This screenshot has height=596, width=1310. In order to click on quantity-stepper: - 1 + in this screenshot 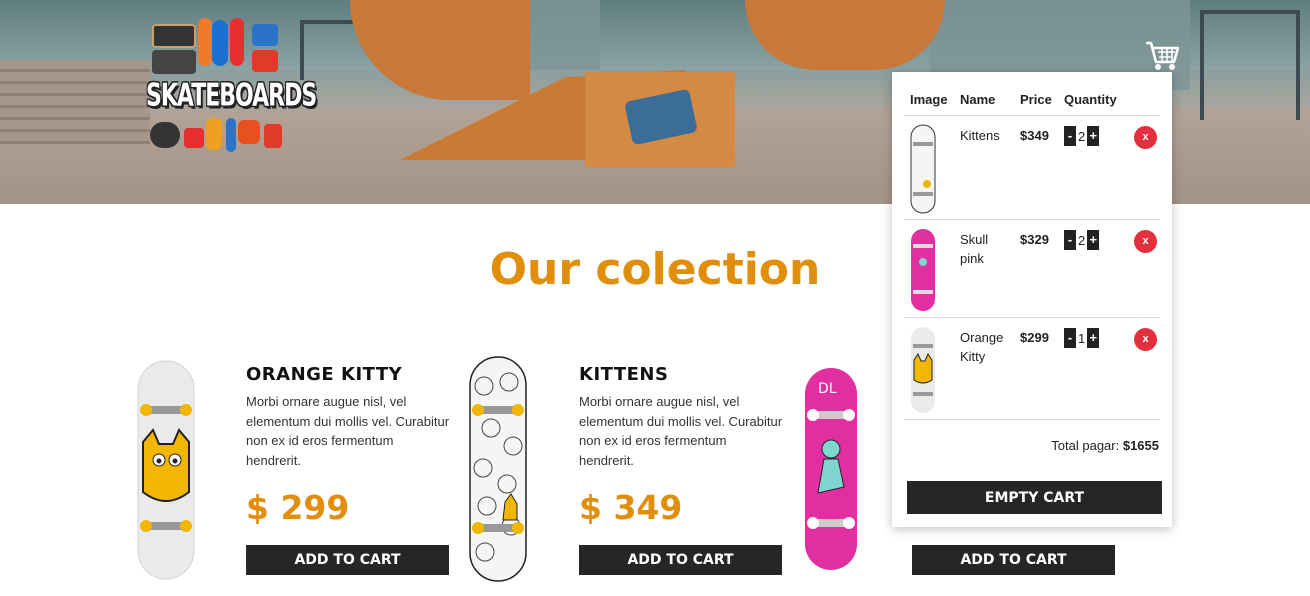, I will do `click(1082, 338)`.